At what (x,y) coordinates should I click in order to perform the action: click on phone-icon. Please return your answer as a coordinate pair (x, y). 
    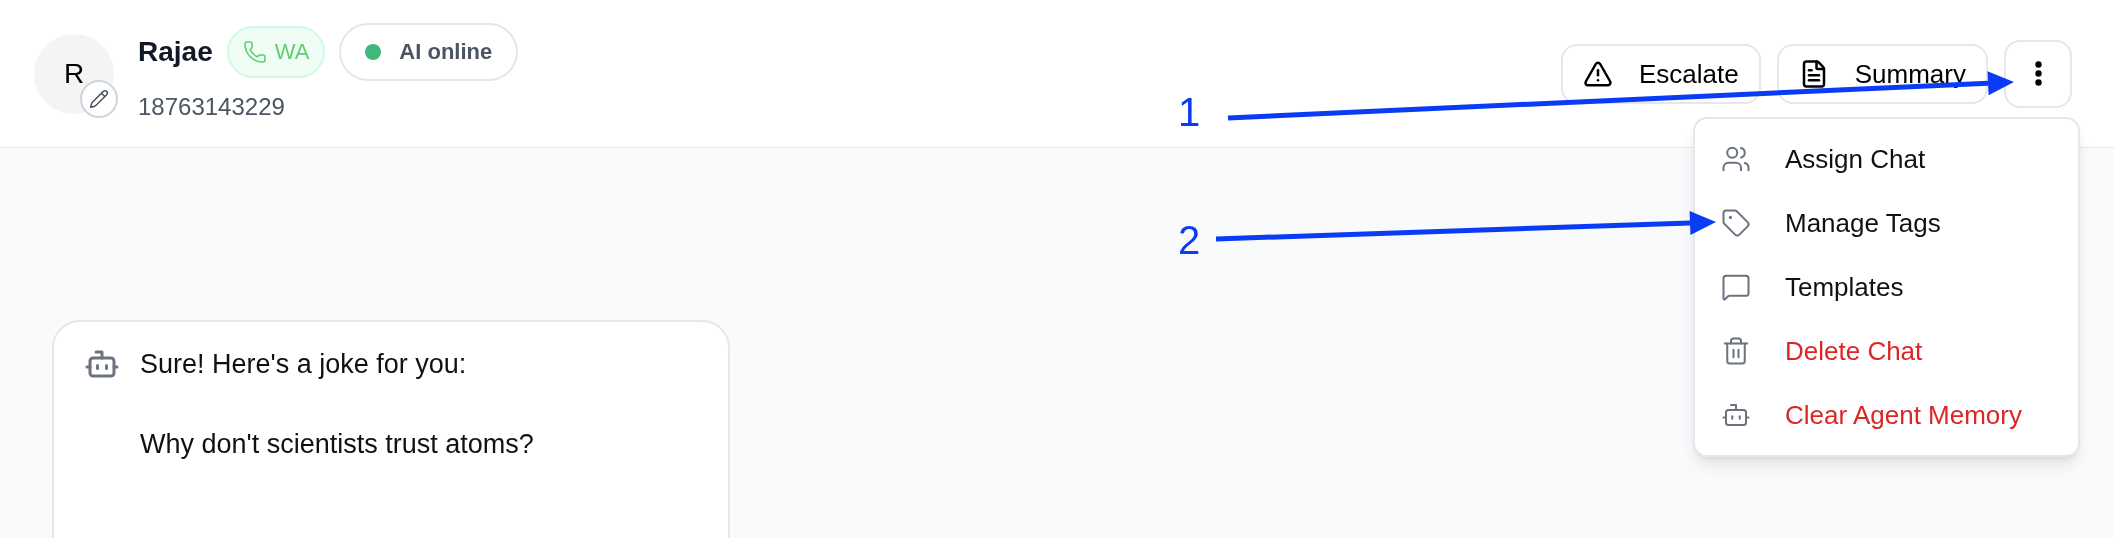
    Looking at the image, I should click on (254, 51).